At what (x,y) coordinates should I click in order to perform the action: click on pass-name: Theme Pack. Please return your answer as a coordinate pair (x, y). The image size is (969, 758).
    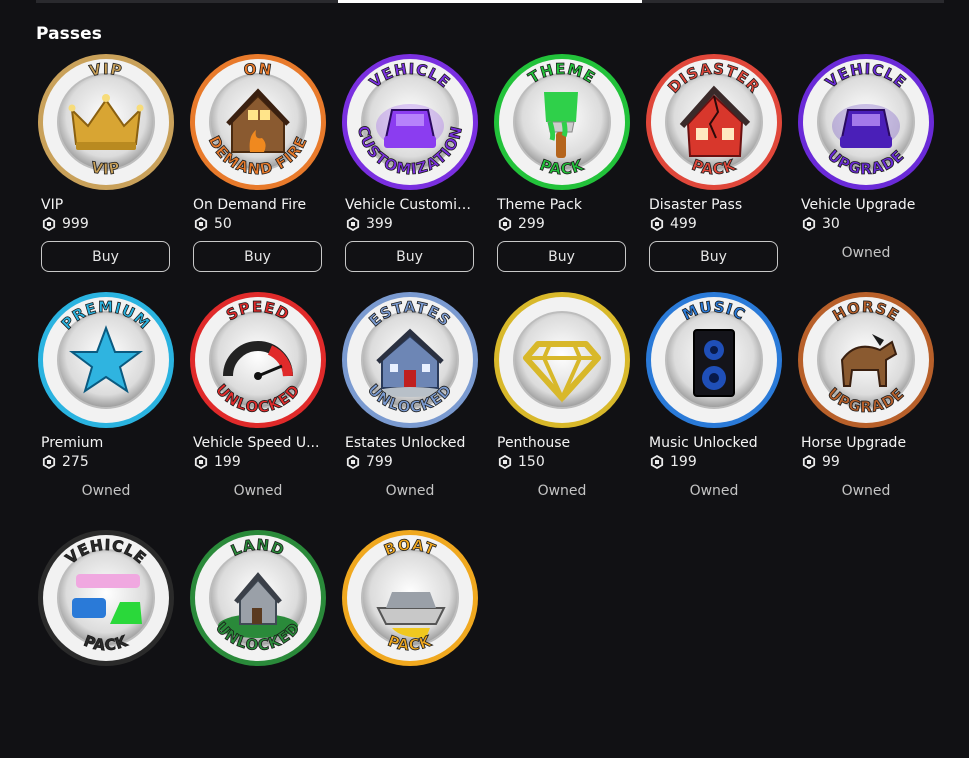
    Looking at the image, I should click on (562, 205).